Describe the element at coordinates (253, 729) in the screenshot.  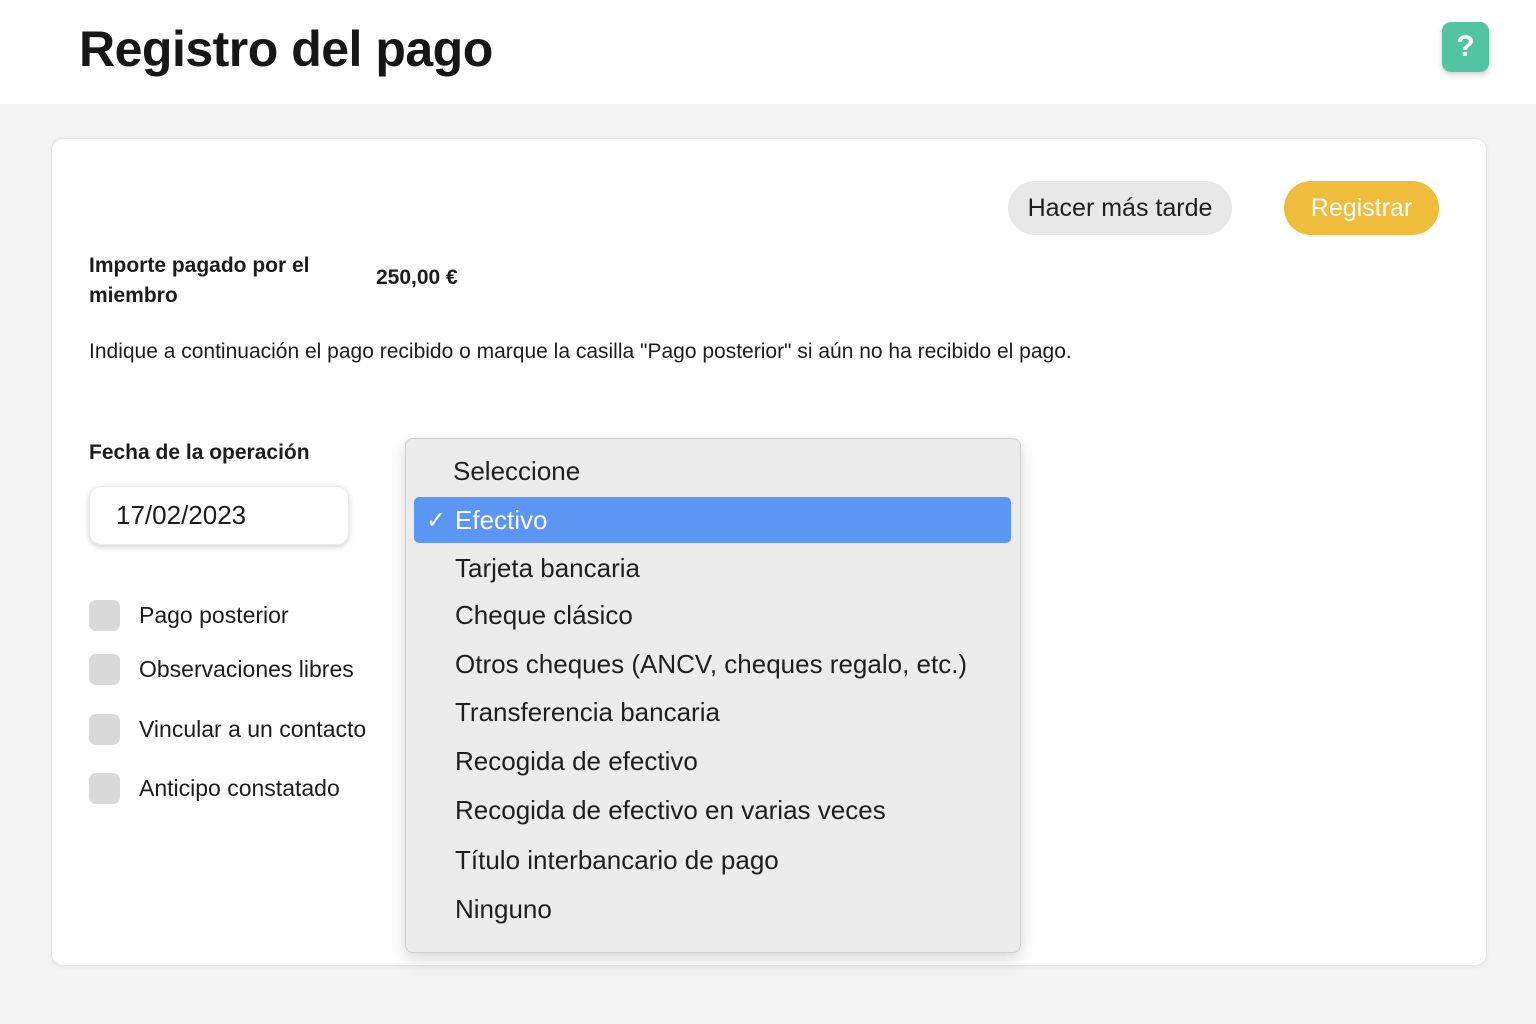
I see `link-contact-label: Vincular a un contacto` at that location.